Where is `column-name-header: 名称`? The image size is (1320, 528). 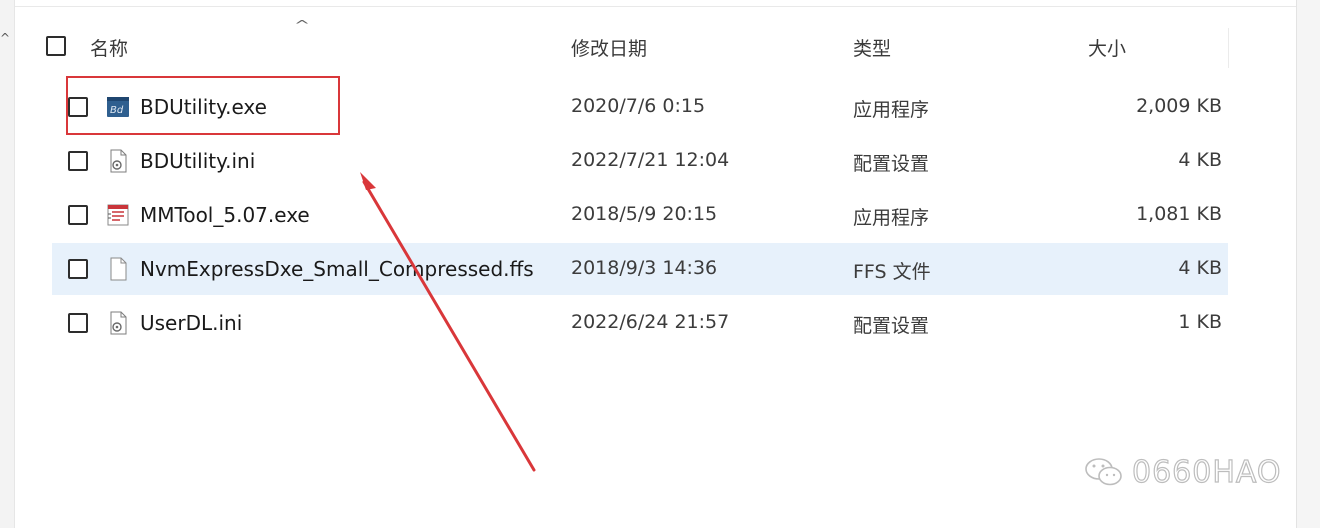 column-name-header: 名称 is located at coordinates (109, 47).